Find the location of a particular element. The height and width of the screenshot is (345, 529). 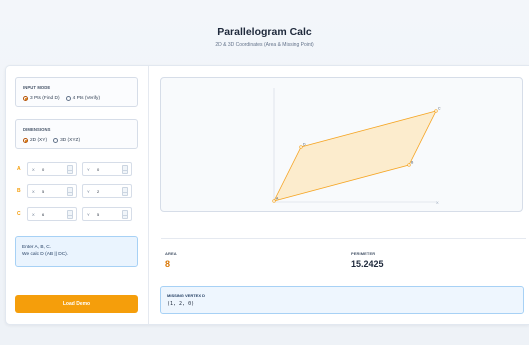

parallelogram-shape is located at coordinates (355, 156).